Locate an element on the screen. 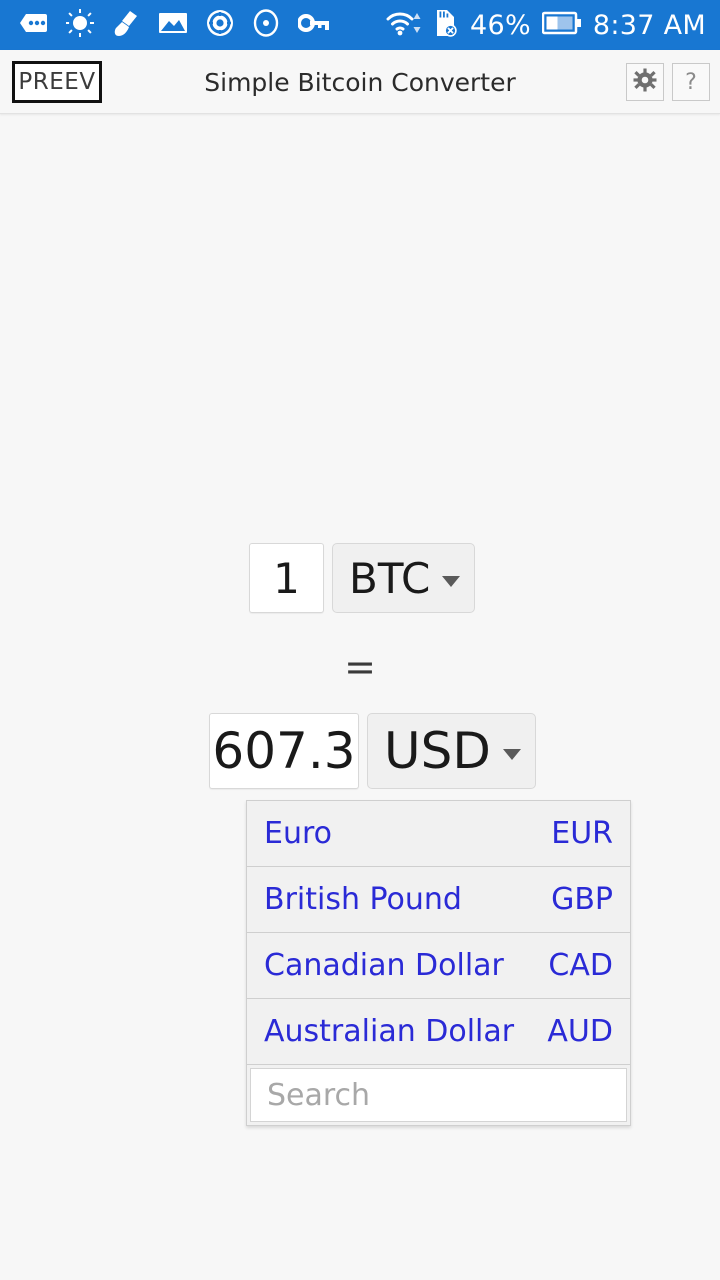  broom-cleaner-icon is located at coordinates (126, 25).